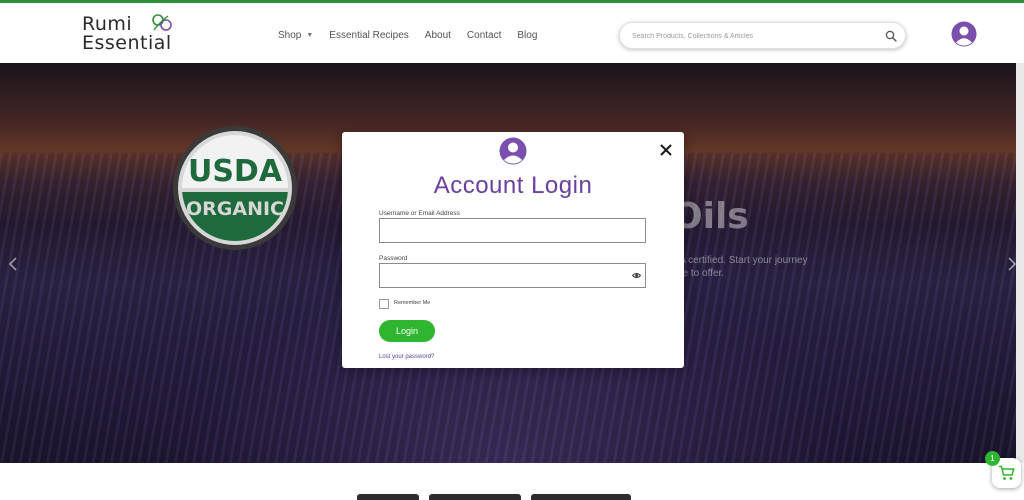 The width and height of the screenshot is (1024, 500). What do you see at coordinates (162, 22) in the screenshot?
I see `logo-leaf-icon` at bounding box center [162, 22].